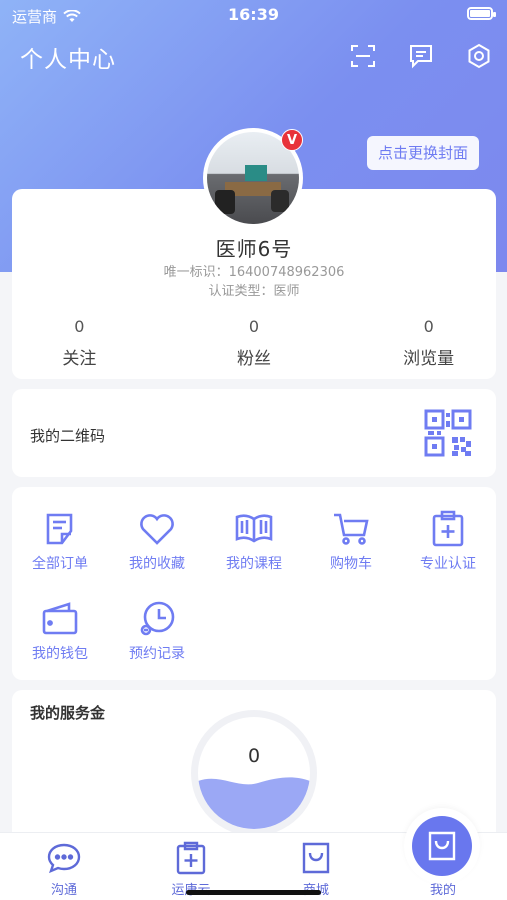 The height and width of the screenshot is (900, 507). What do you see at coordinates (351, 564) in the screenshot?
I see `menu-label: 购物车` at bounding box center [351, 564].